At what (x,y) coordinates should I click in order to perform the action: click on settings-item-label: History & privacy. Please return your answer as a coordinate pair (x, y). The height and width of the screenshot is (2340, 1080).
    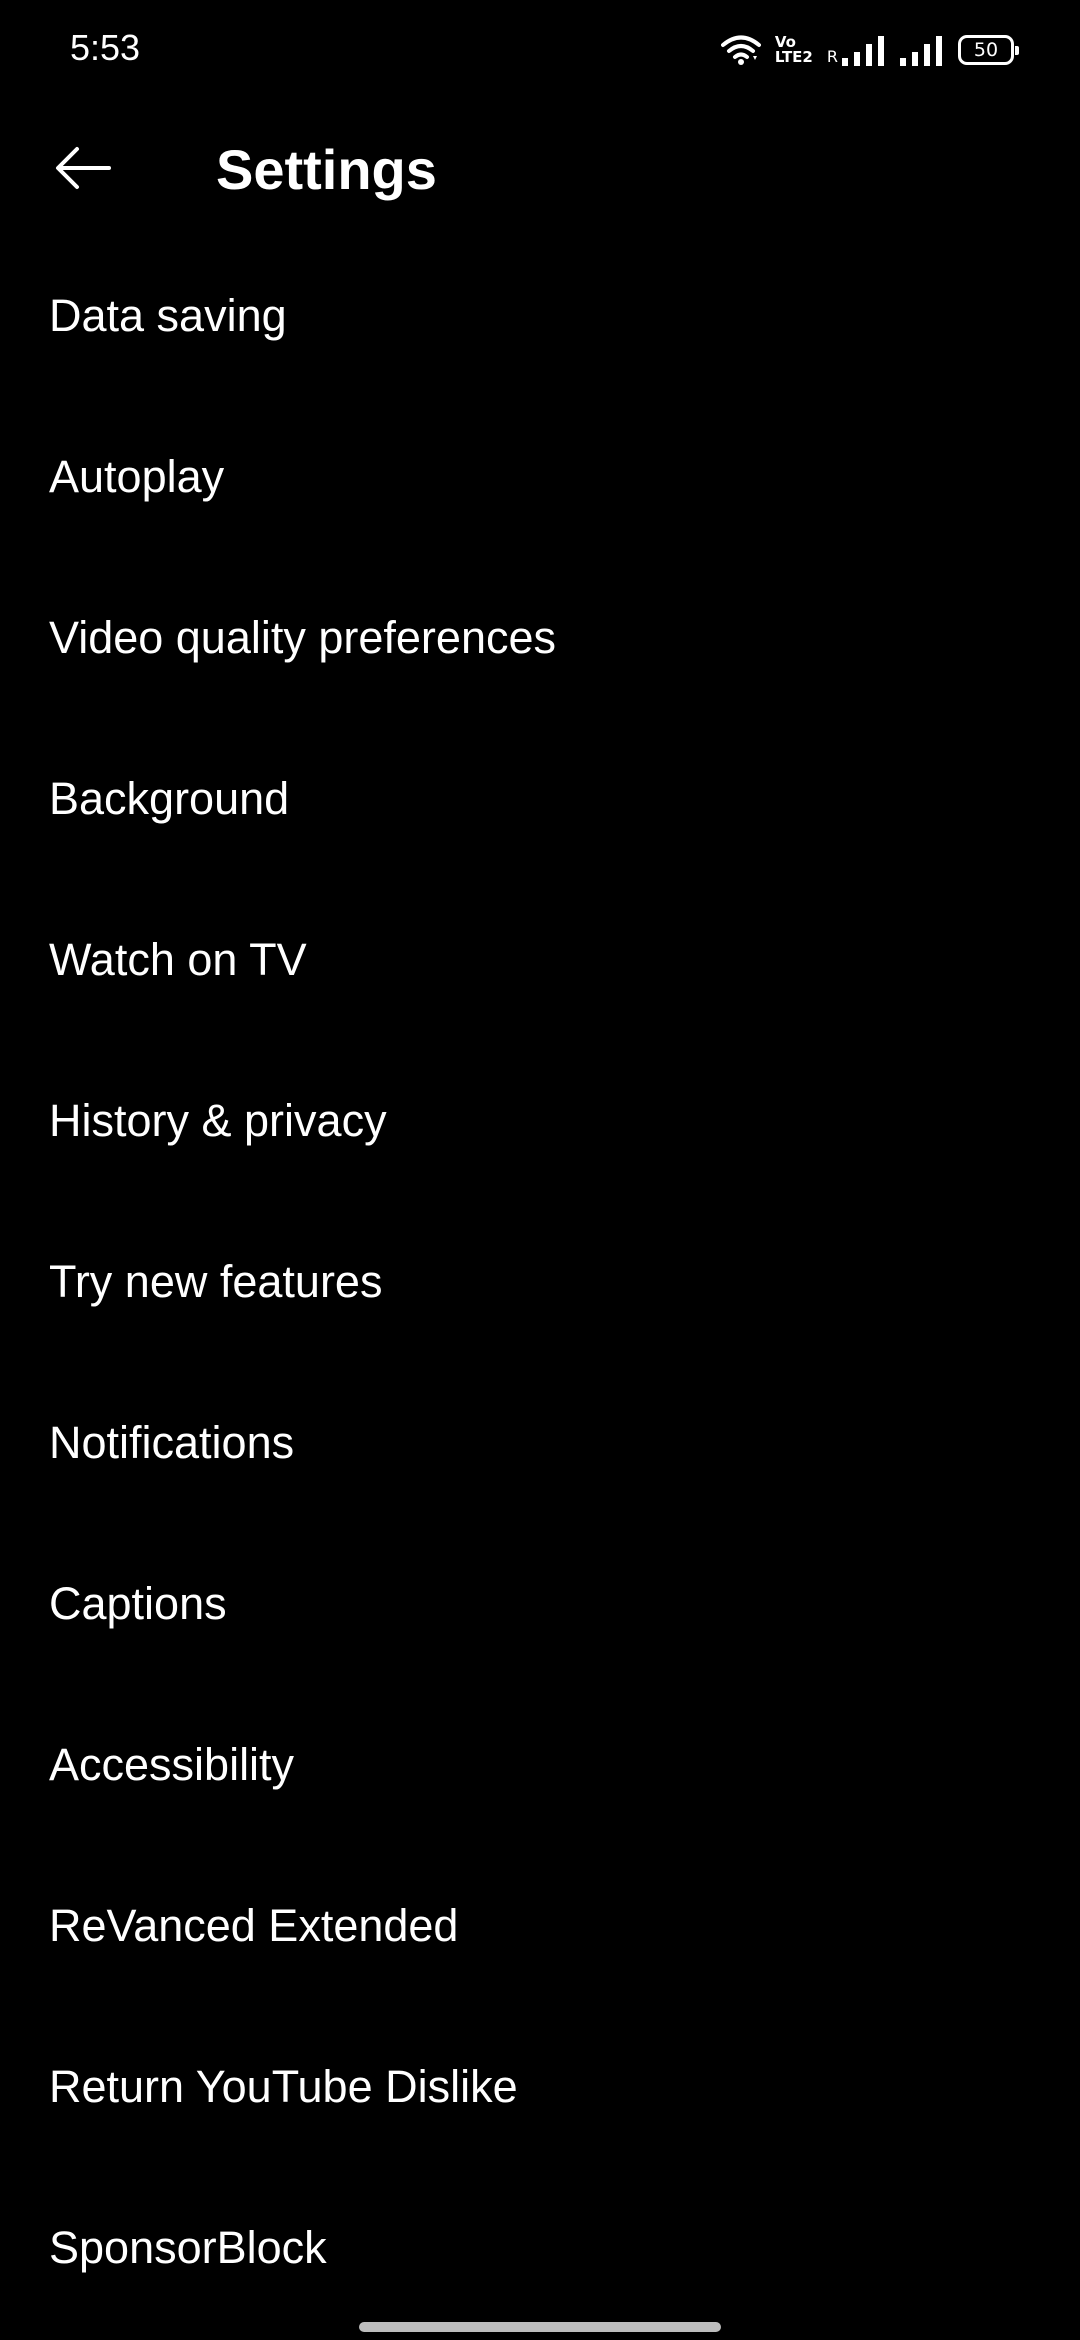
    Looking at the image, I should click on (218, 1120).